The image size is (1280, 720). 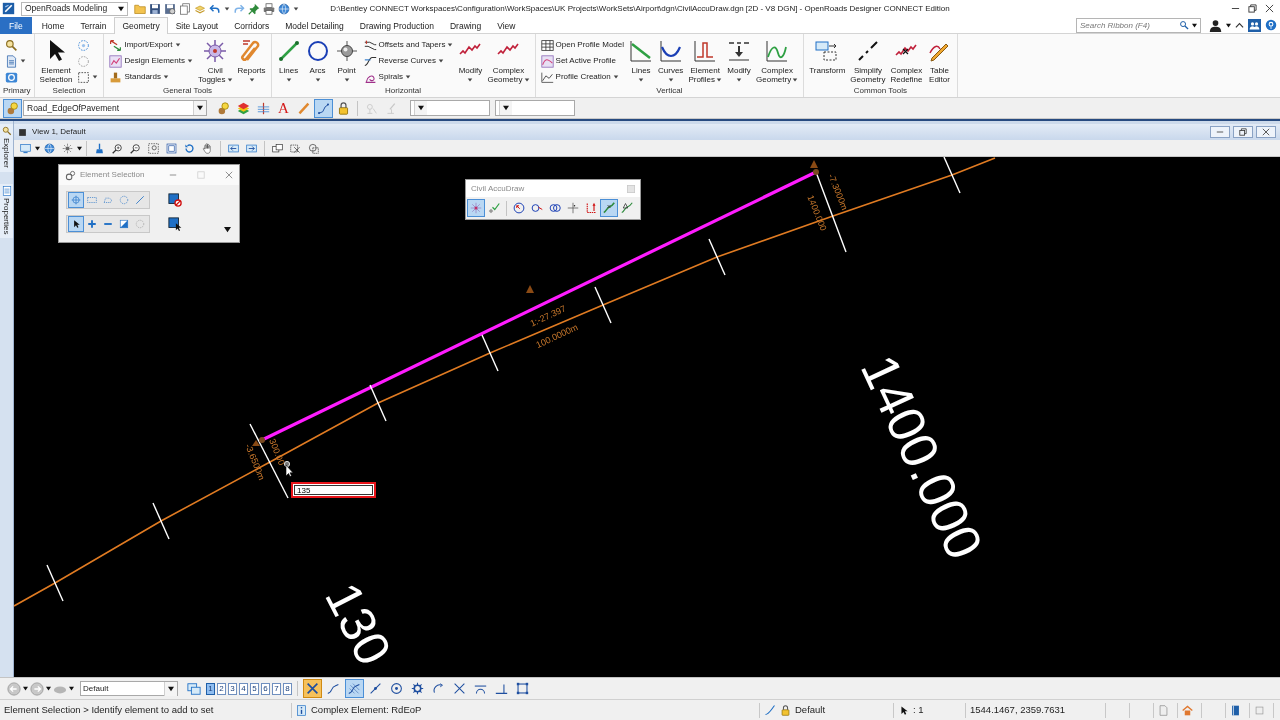 I want to click on view-number-button: 1, so click(x=210, y=688).